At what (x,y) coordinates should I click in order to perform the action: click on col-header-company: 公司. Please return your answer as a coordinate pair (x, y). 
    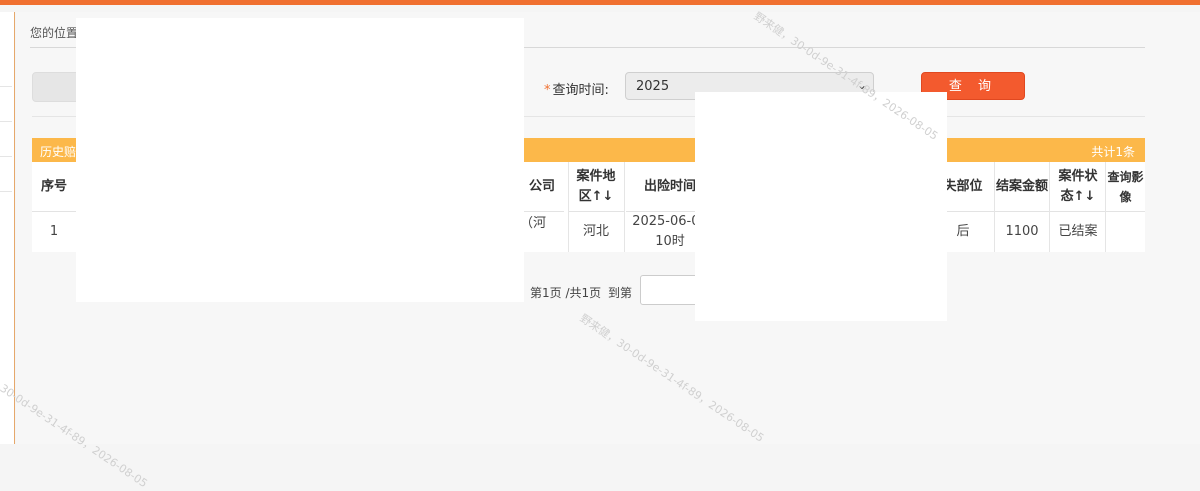
    Looking at the image, I should click on (542, 187).